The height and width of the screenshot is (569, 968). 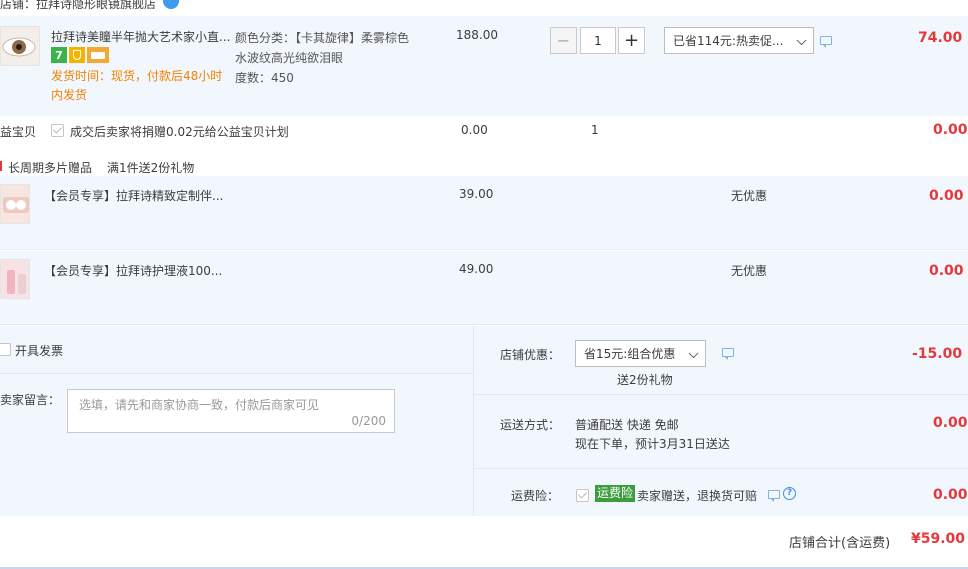 I want to click on column-divider, so click(x=473, y=421).